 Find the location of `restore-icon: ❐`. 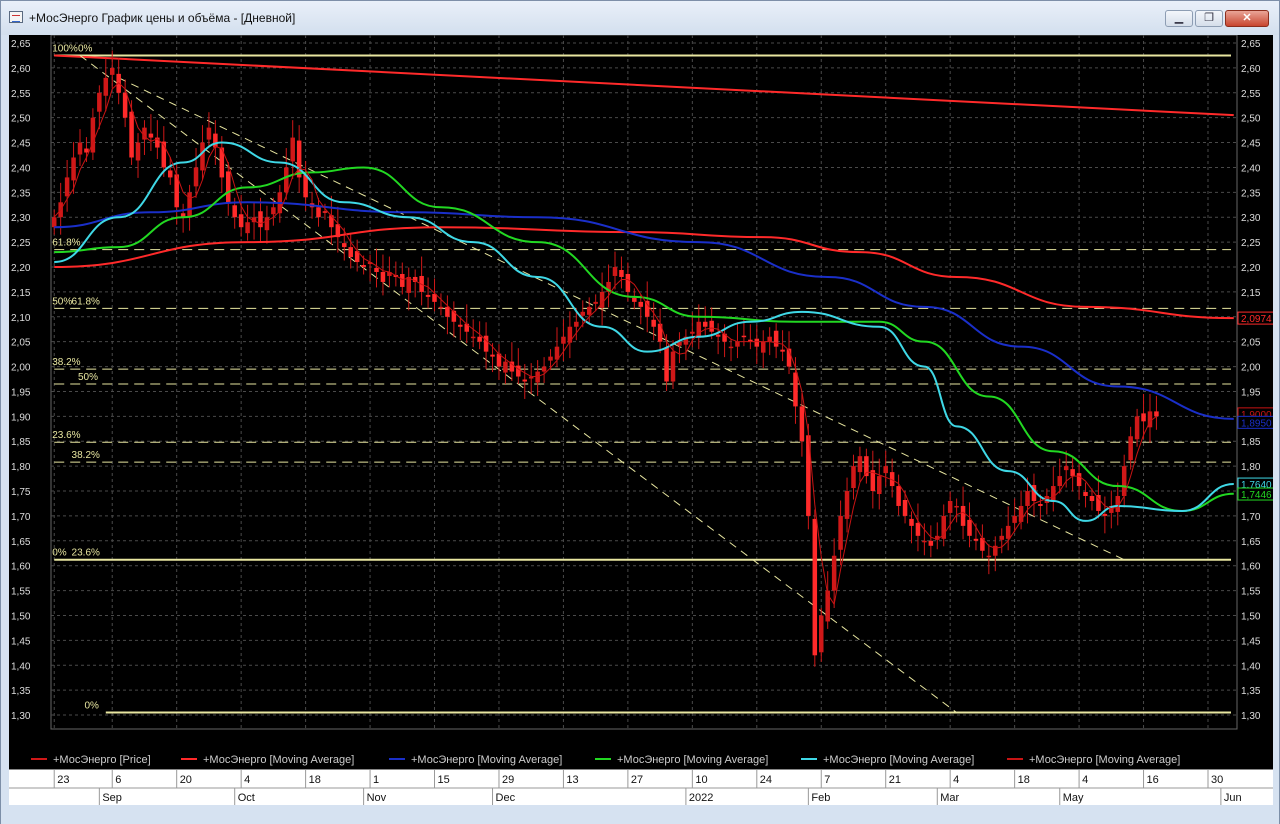

restore-icon: ❐ is located at coordinates (1209, 18).